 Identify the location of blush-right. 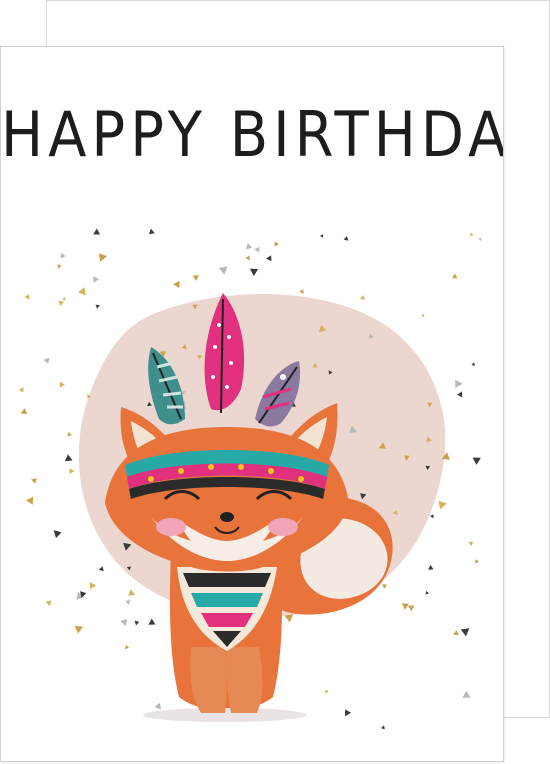
(283, 527).